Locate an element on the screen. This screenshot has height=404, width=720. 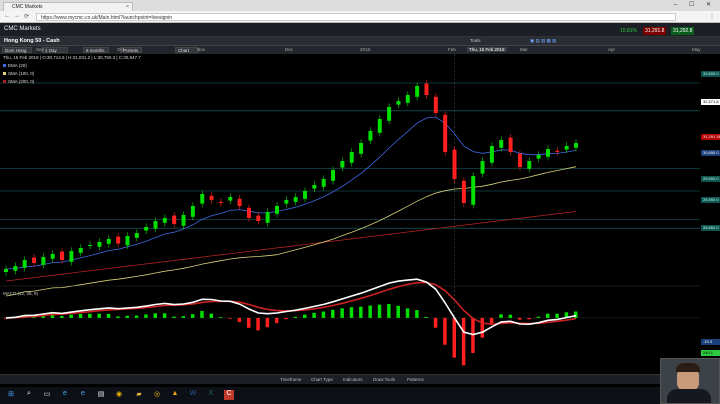
reload-icon: ⟳ is located at coordinates (26, 16).